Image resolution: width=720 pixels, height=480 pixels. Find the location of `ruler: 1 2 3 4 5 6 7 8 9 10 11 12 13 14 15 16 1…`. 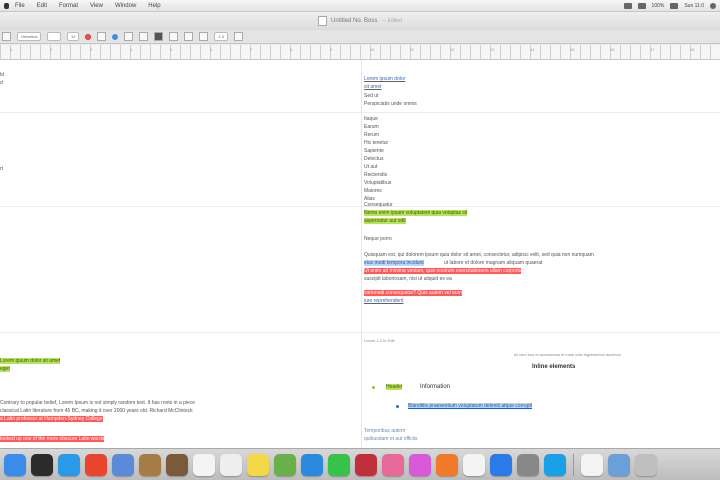

ruler: 1 2 3 4 5 6 7 8 9 10 11 12 13 14 15 16 1… is located at coordinates (360, 52).